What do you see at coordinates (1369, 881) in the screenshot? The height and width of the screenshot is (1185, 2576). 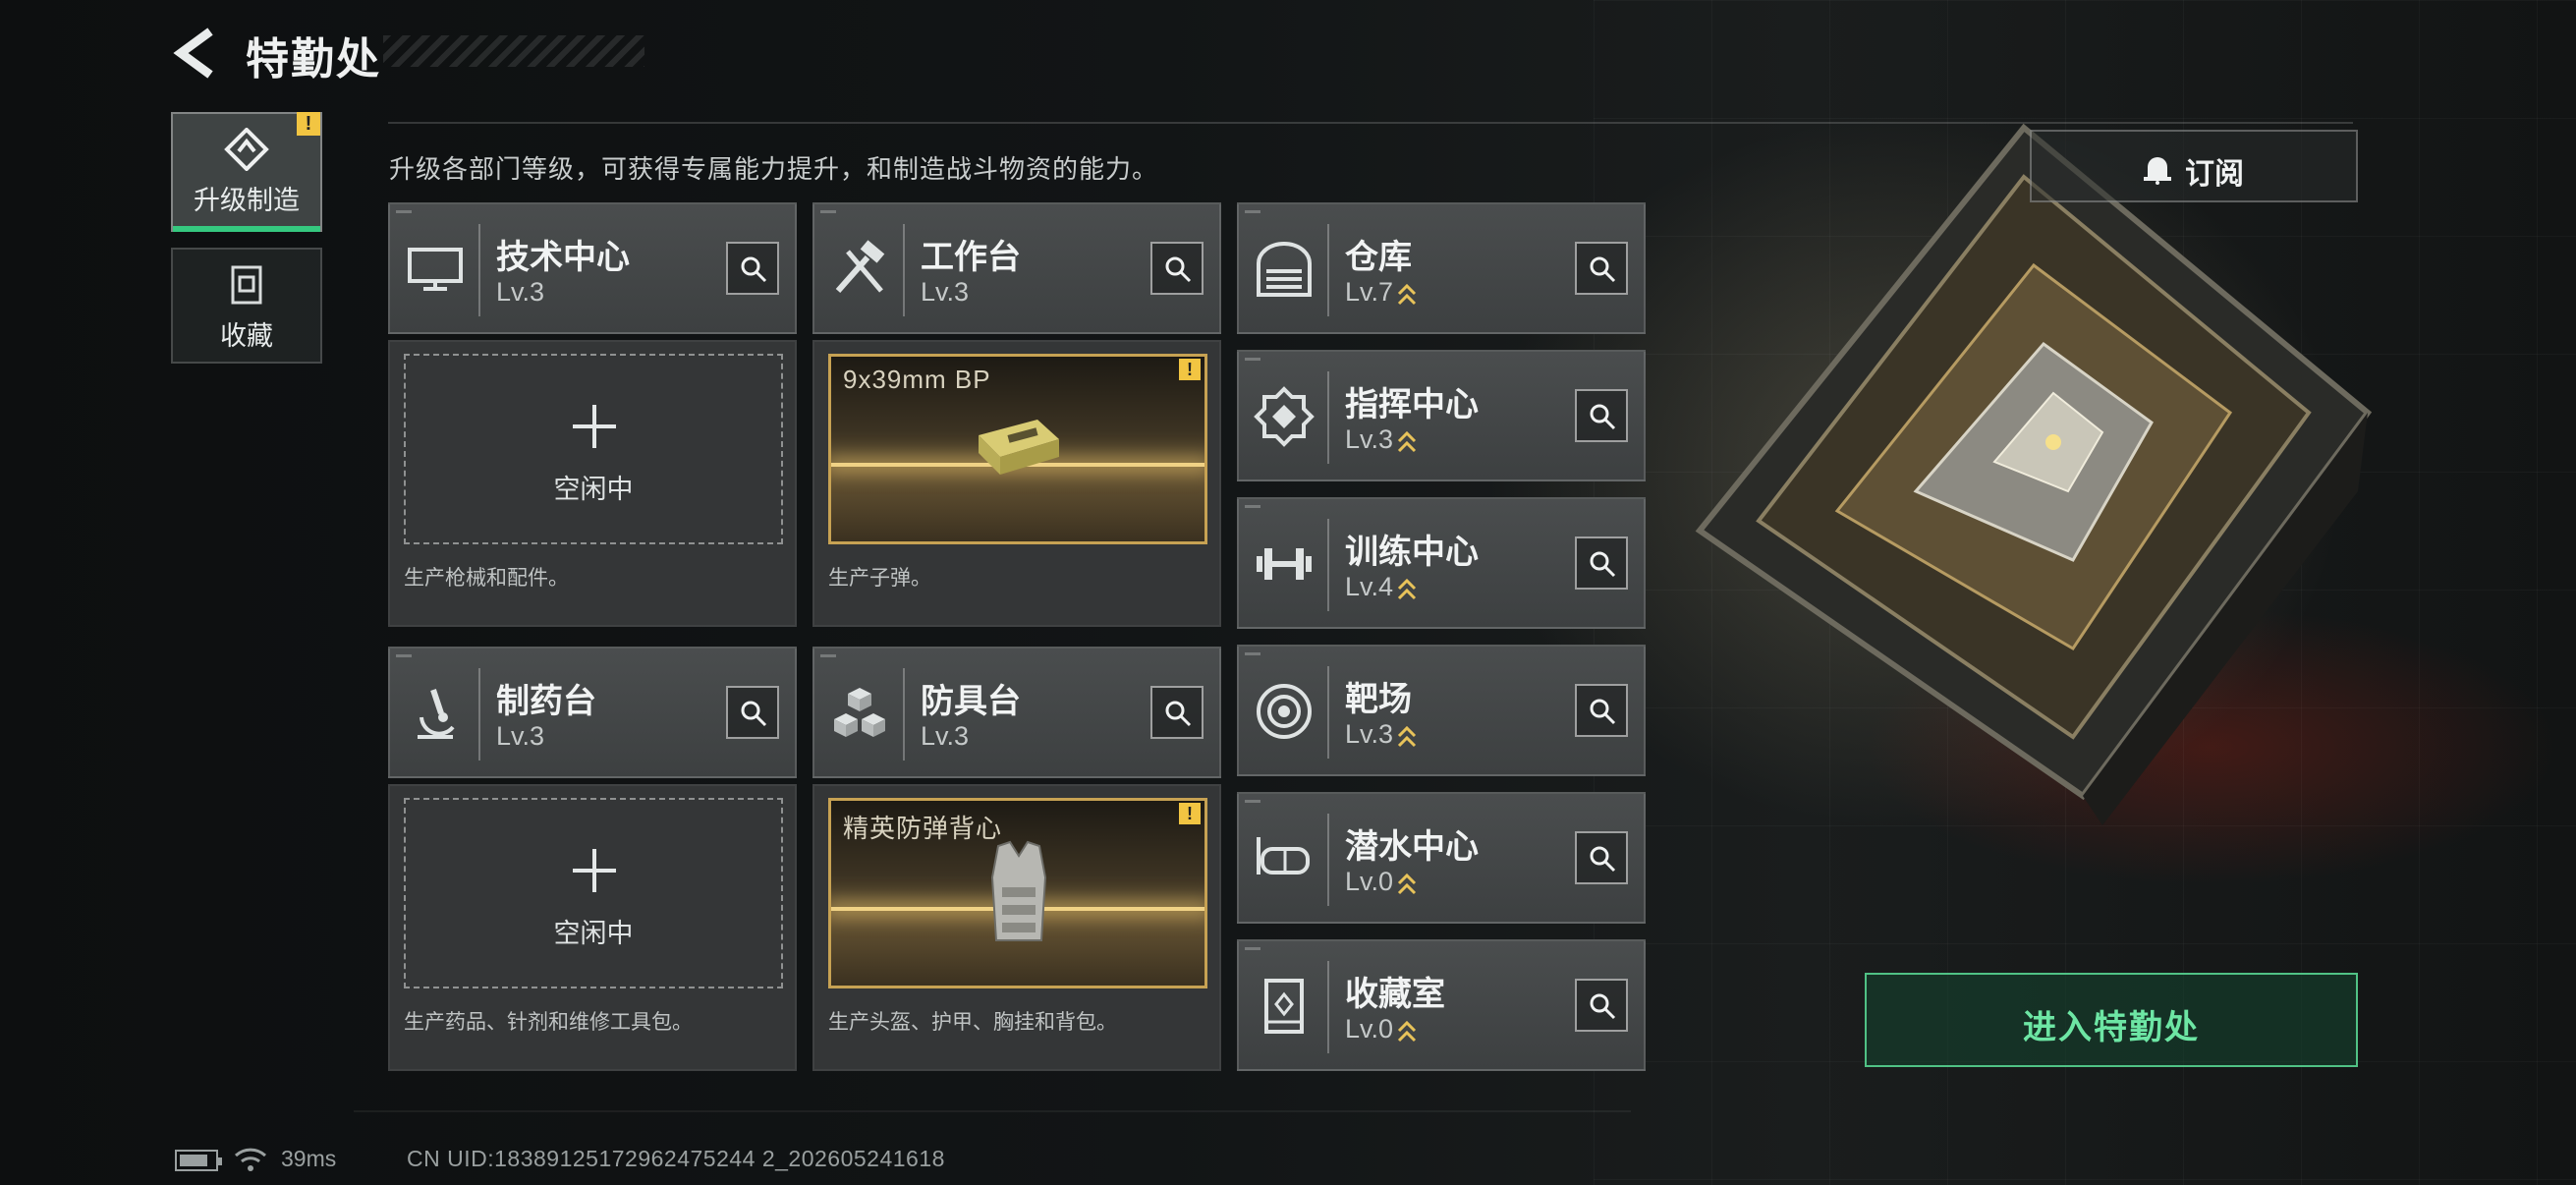 I see `level-text: Lv.0` at bounding box center [1369, 881].